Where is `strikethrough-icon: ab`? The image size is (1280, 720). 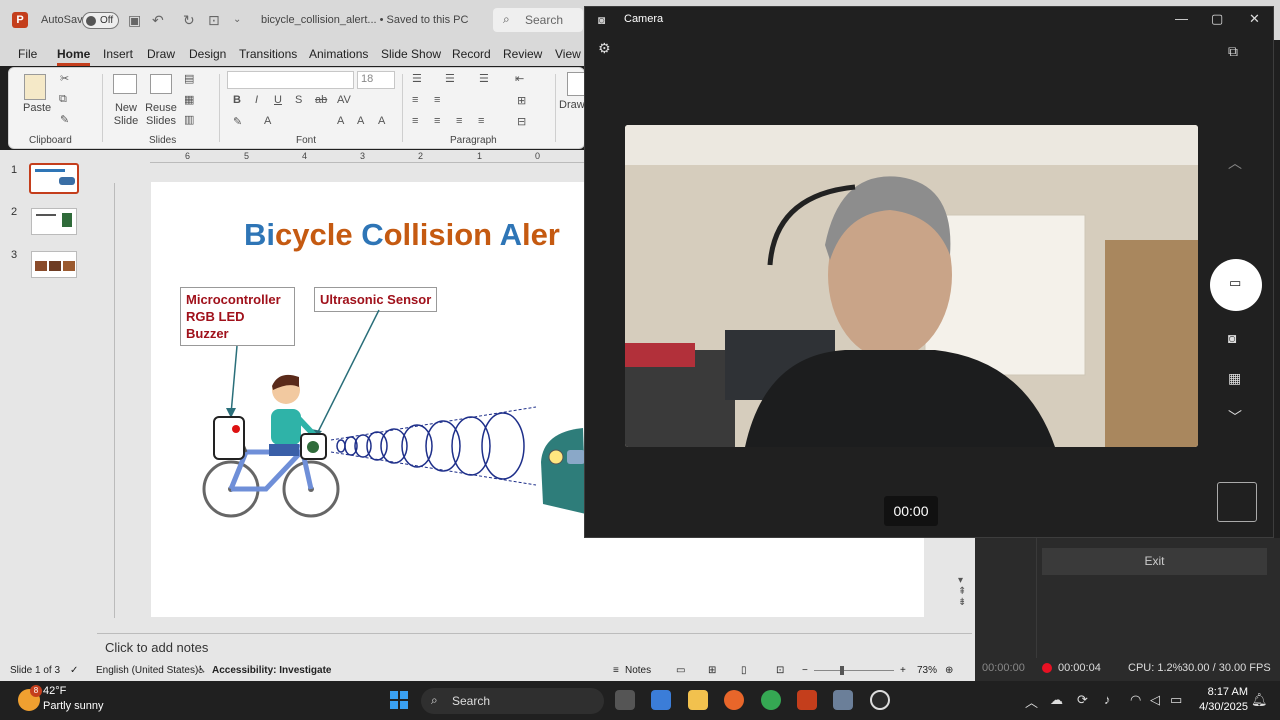
strikethrough-icon: ab is located at coordinates (321, 100).